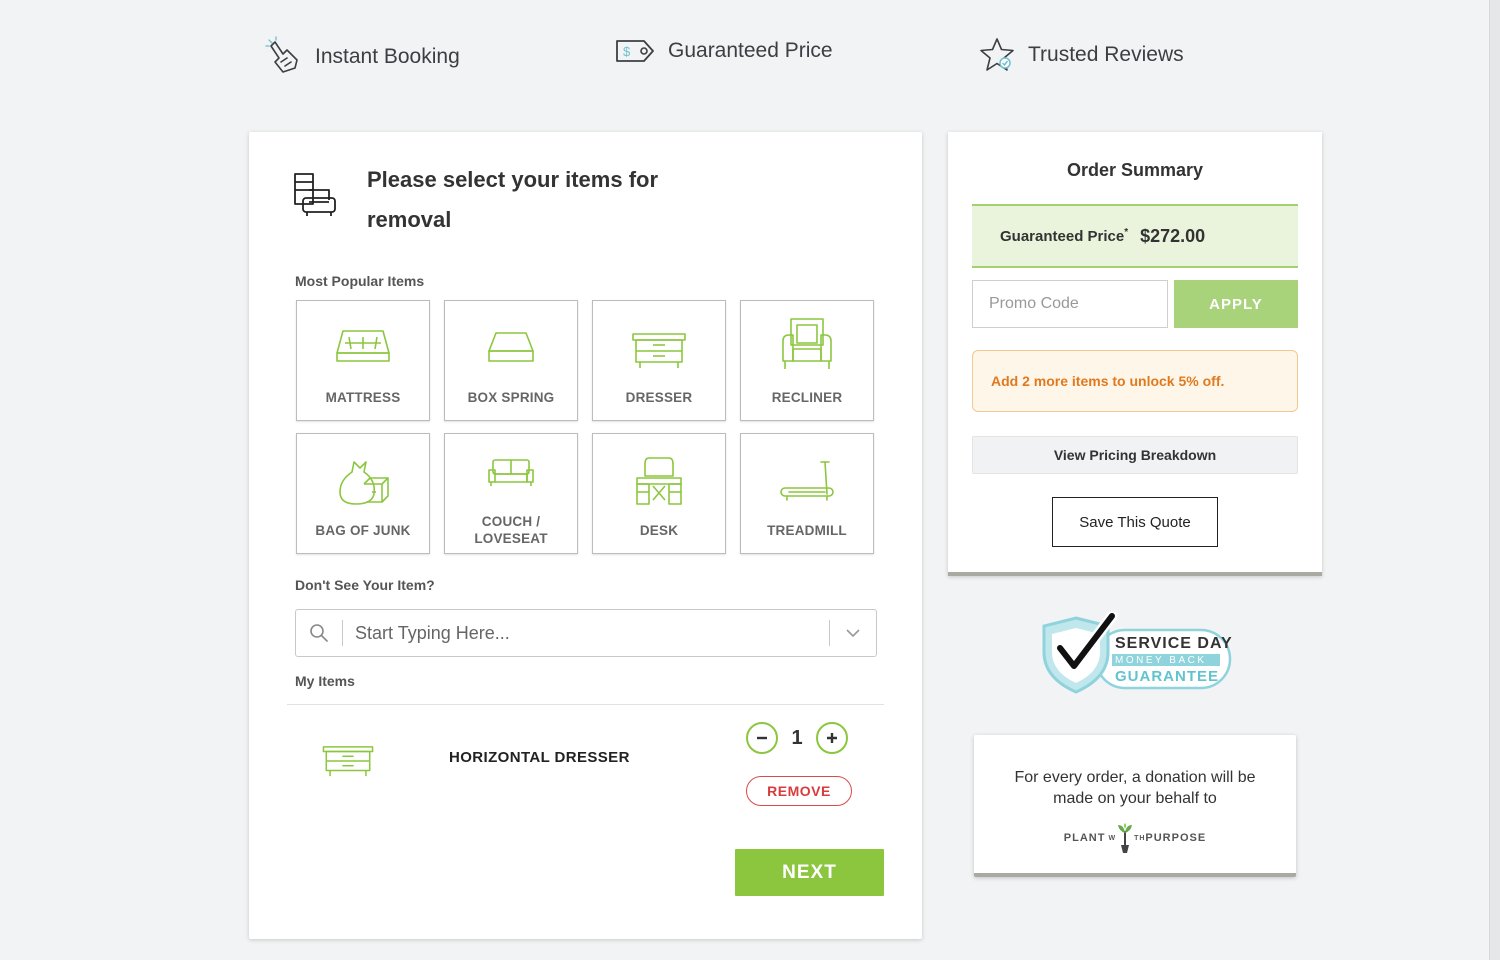 The image size is (1500, 960). I want to click on search-label: Don't See Your Item?, so click(365, 585).